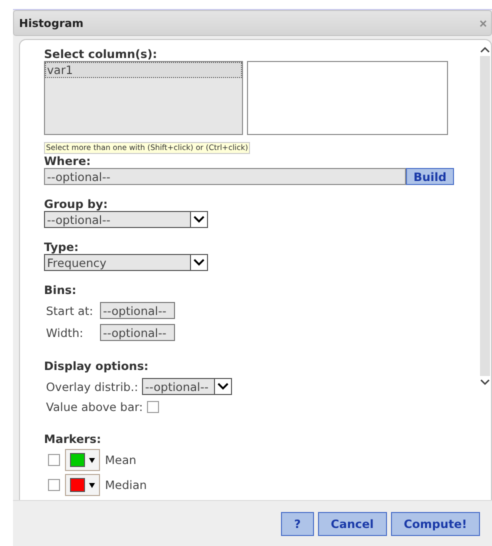 This screenshot has width=492, height=546. Describe the element at coordinates (187, 386) in the screenshot. I see `overlay-dropdown: --optional--` at that location.